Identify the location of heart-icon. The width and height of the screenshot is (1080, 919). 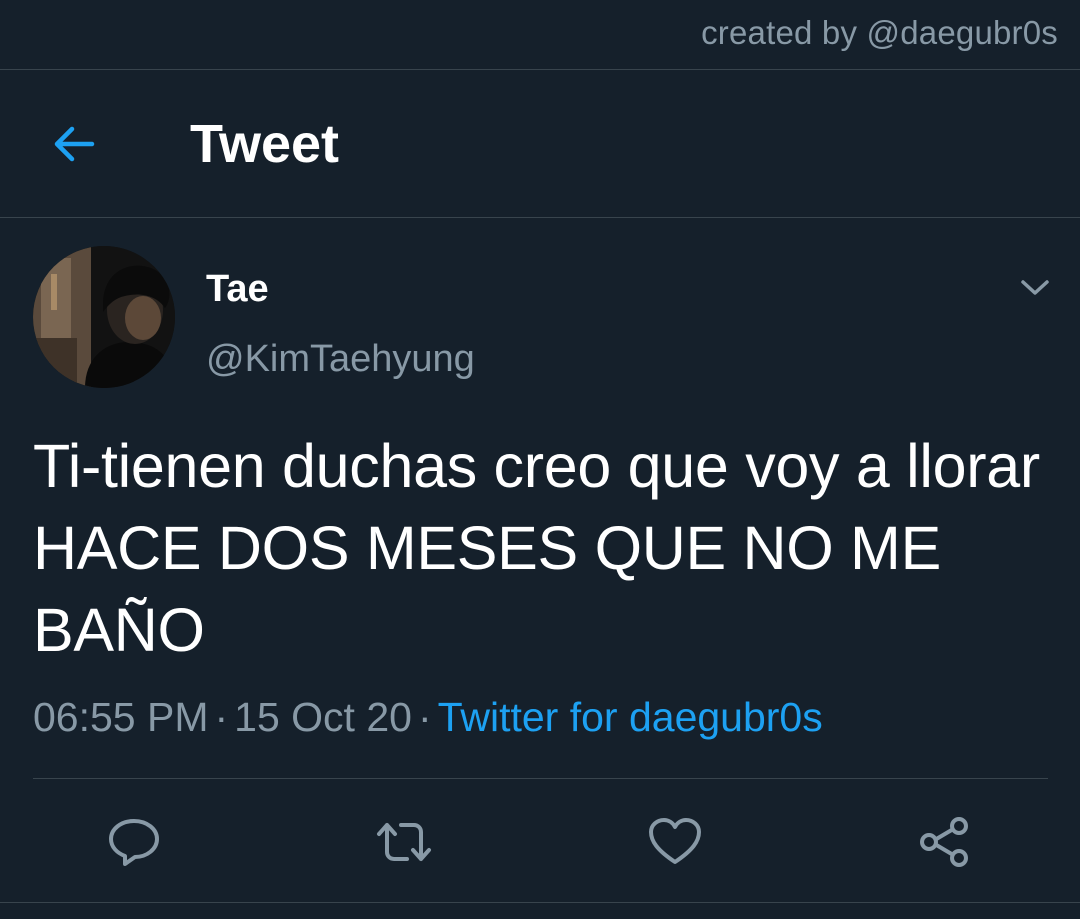
(675, 841).